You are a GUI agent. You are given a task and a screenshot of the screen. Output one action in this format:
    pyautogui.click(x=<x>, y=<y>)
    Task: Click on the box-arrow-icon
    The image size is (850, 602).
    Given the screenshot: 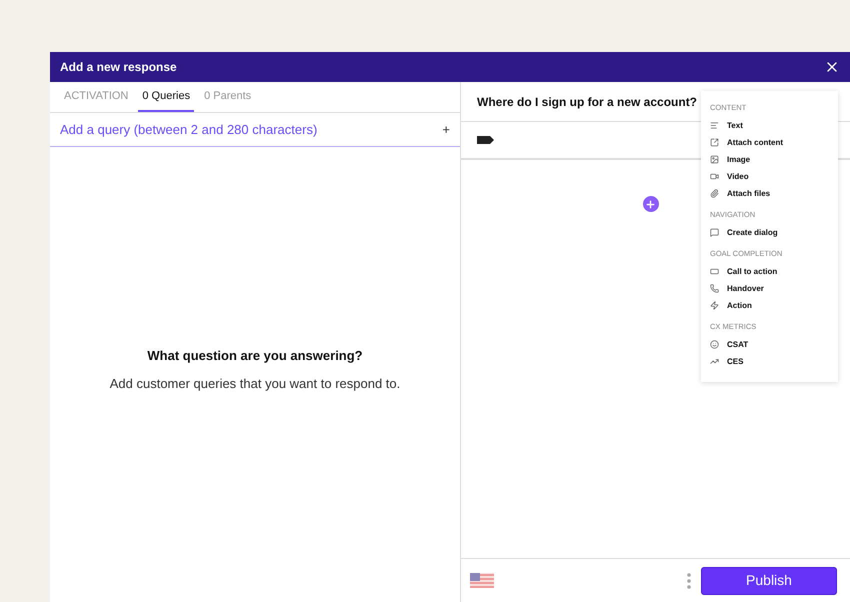 What is the action you would take?
    pyautogui.click(x=714, y=142)
    